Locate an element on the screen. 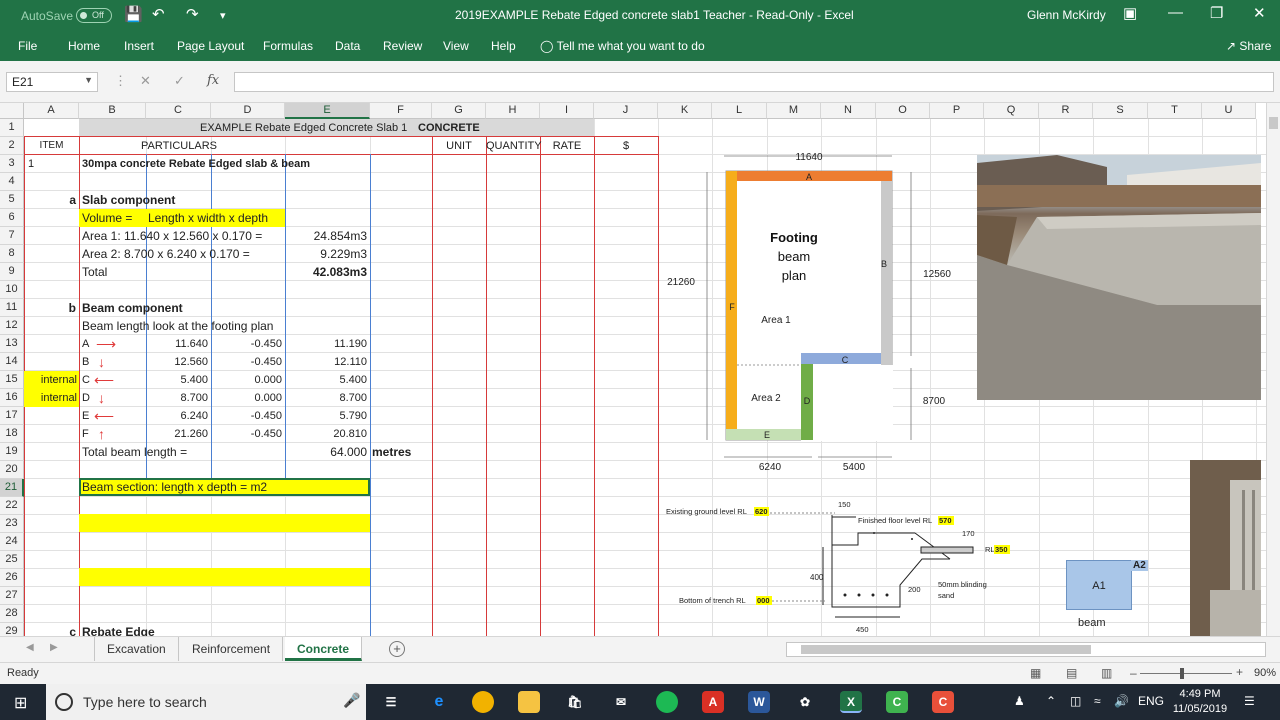 This screenshot has height=720, width=1280. notification-icon: ☰ is located at coordinates (1249, 701).